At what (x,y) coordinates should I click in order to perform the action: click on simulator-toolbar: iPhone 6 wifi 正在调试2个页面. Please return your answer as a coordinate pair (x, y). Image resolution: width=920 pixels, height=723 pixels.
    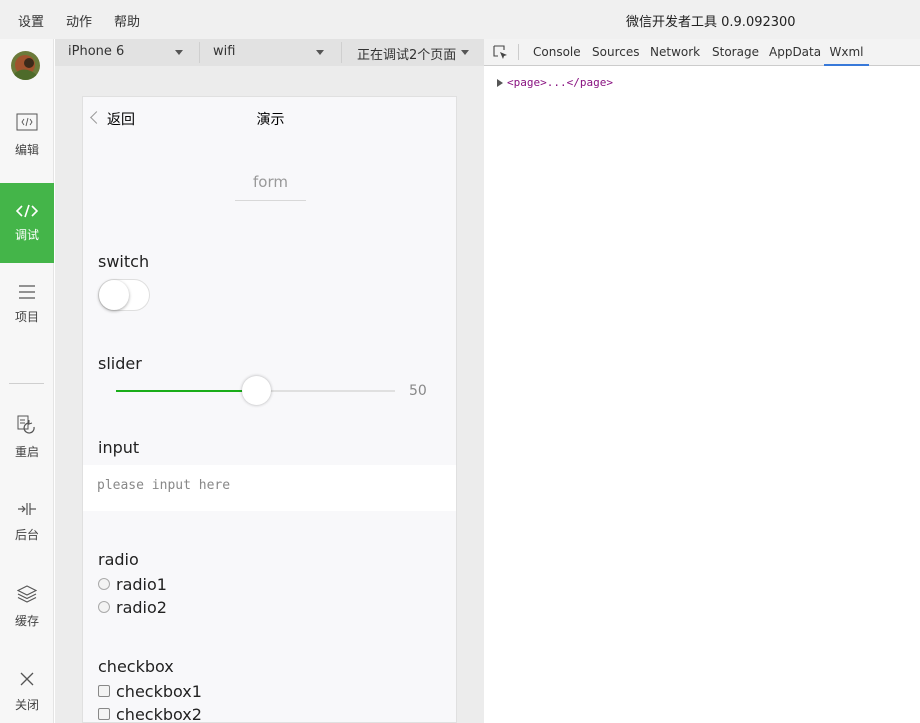
    Looking at the image, I should click on (269, 52).